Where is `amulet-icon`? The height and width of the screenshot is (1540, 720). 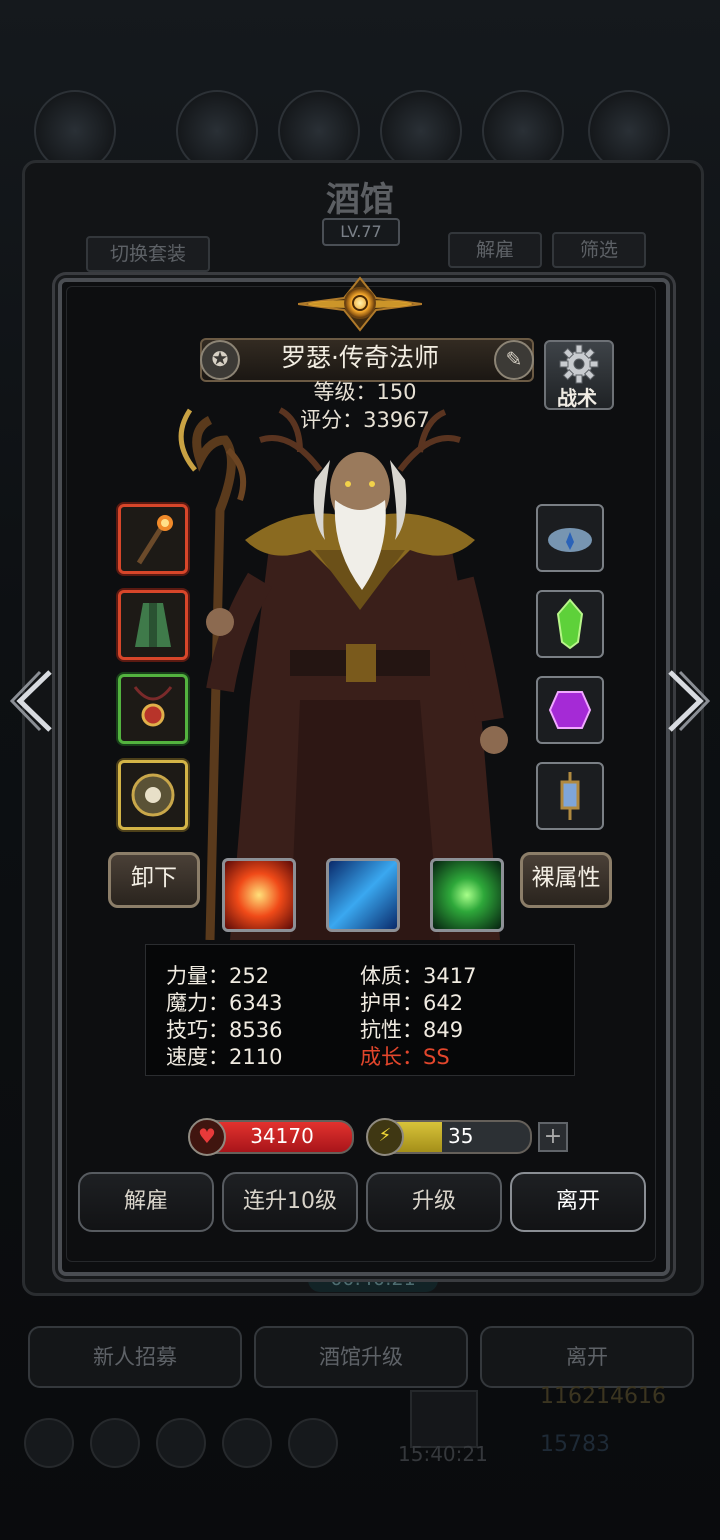
amulet-icon is located at coordinates (153, 706).